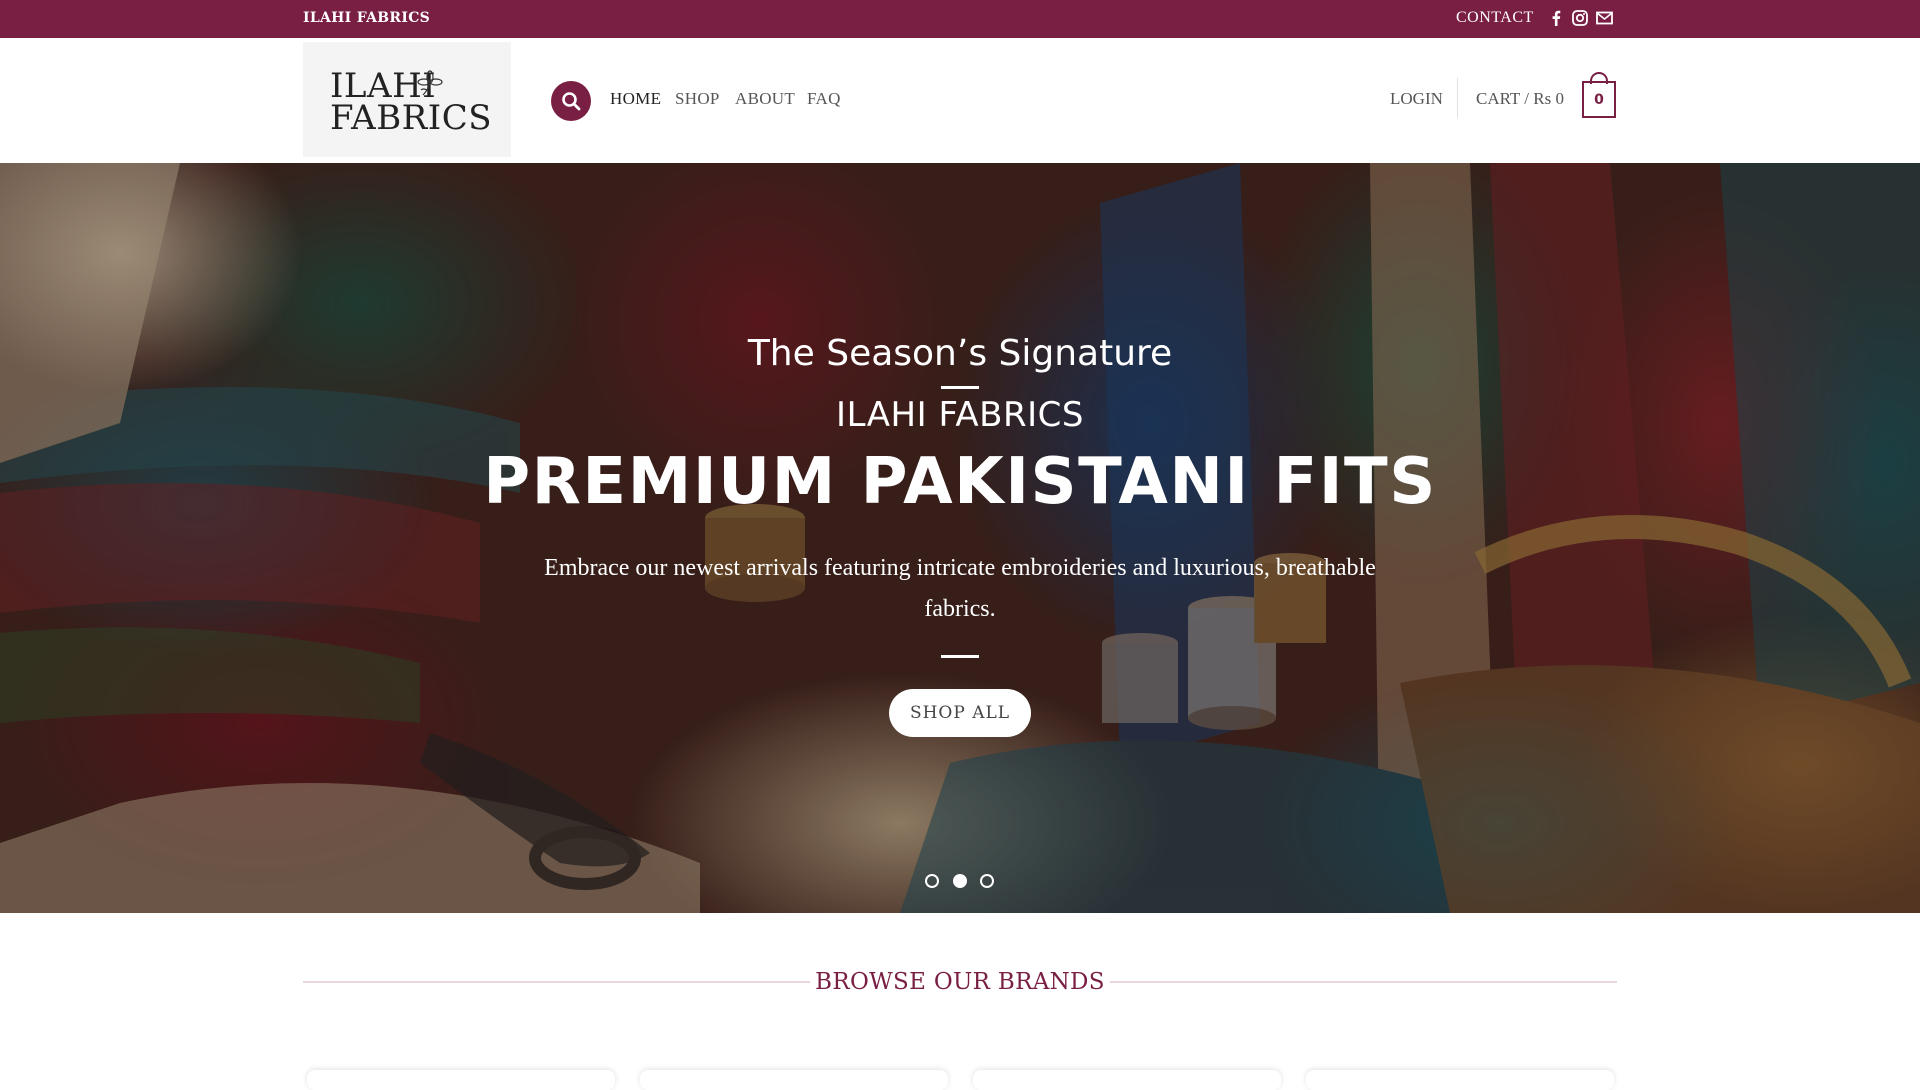 The image size is (1920, 1090). I want to click on logo-text: ILAHI FABRICS, so click(411, 103).